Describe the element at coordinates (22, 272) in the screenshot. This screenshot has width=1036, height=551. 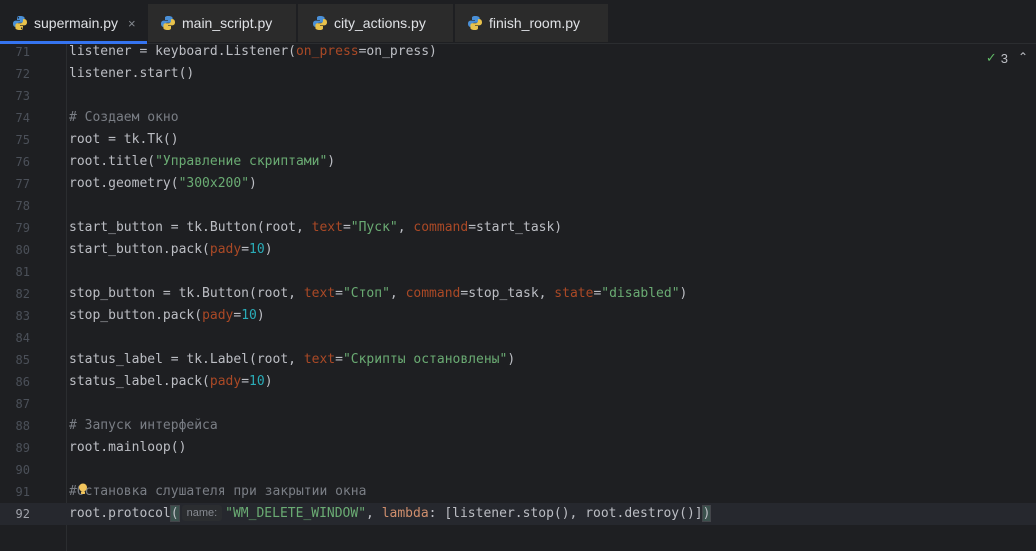
I see `line-number: 81` at that location.